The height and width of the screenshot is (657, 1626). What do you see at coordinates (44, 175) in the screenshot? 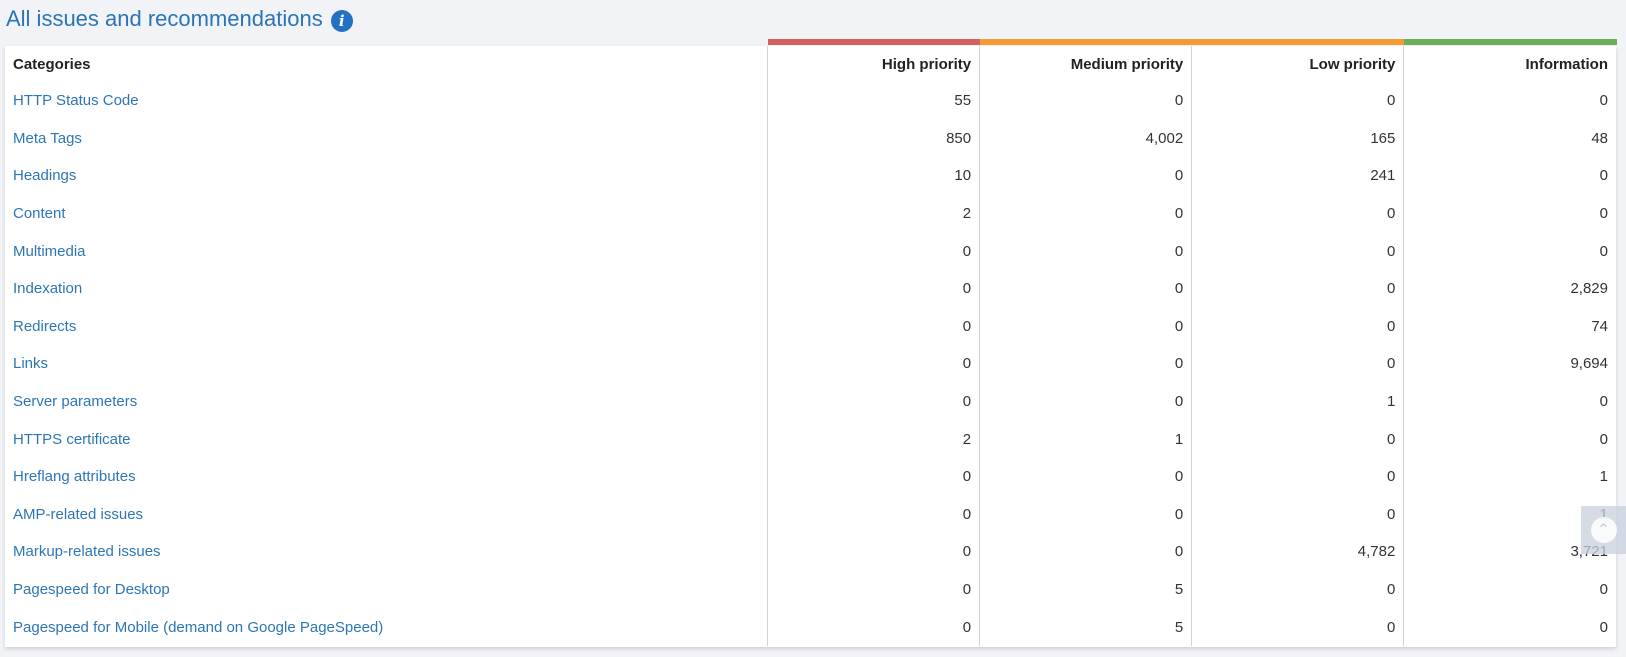
I see `category-link: Headings` at bounding box center [44, 175].